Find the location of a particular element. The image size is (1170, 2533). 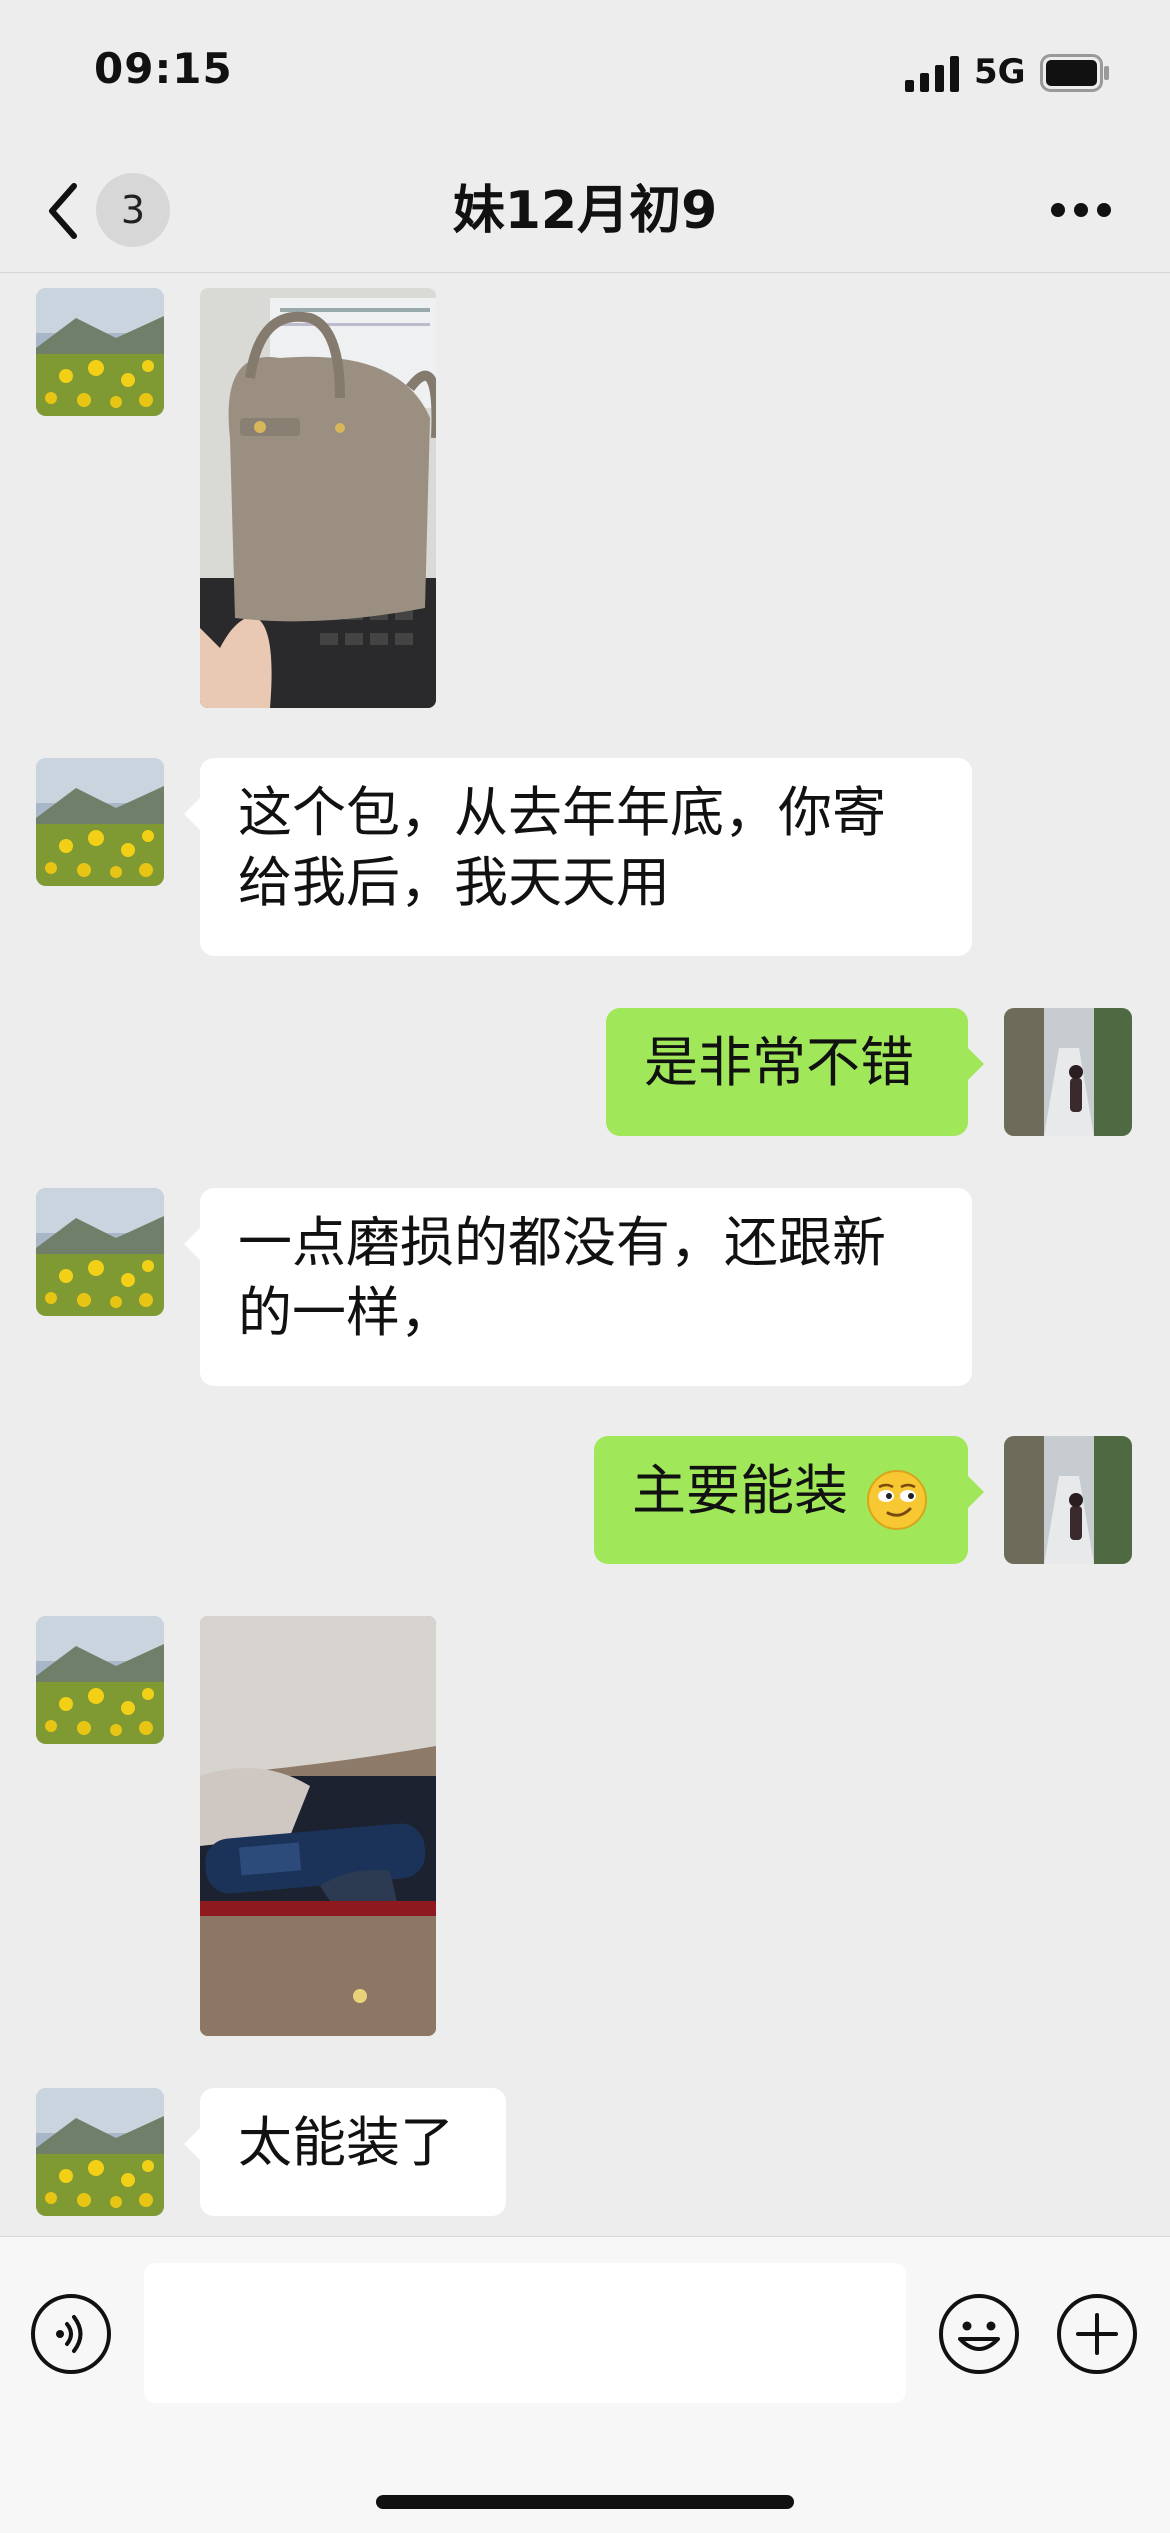

message-text: 是非常不错 is located at coordinates (779, 1062).